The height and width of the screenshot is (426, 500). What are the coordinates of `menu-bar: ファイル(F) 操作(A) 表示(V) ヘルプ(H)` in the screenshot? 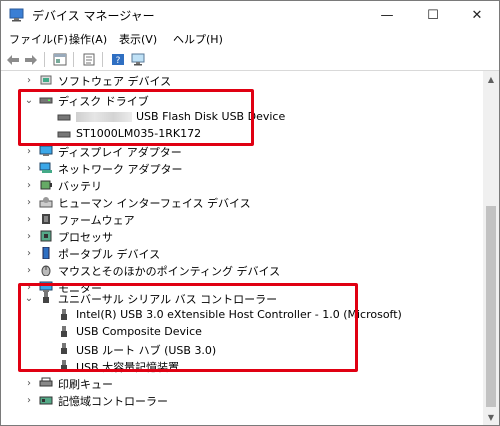 It's located at (250, 39).